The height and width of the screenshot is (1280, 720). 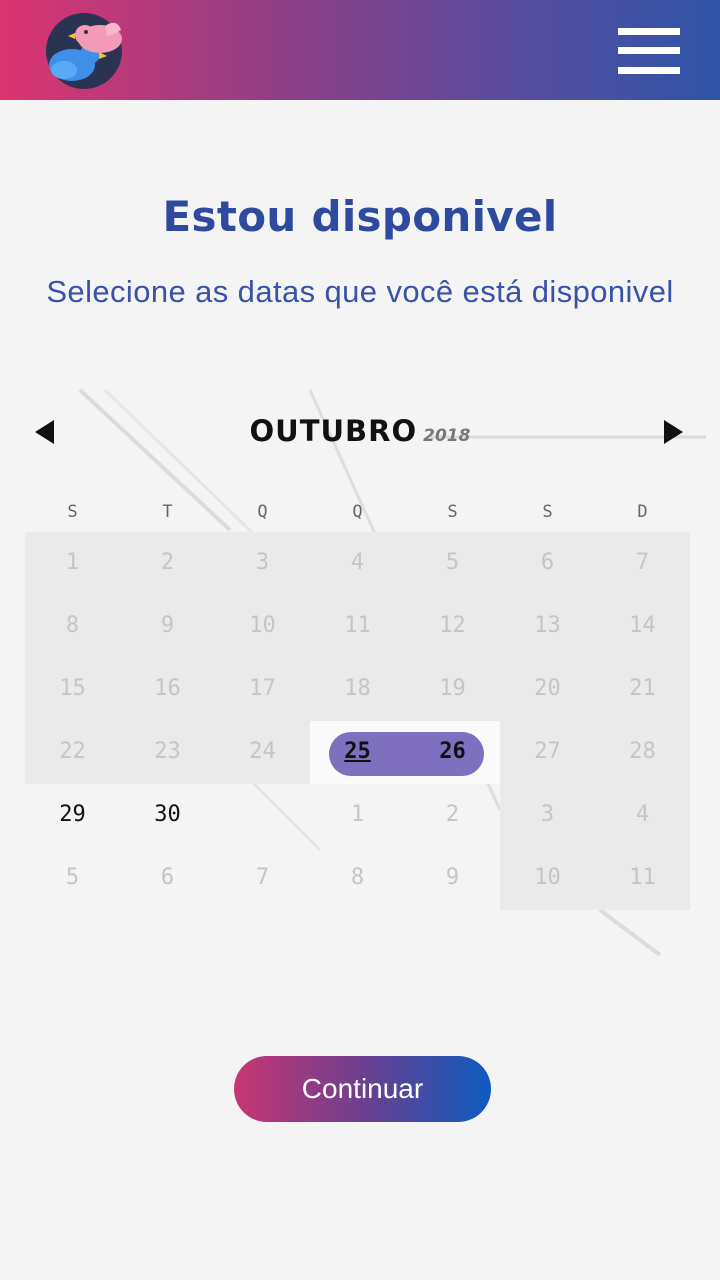 I want to click on calendar-day: 14, so click(x=642, y=625).